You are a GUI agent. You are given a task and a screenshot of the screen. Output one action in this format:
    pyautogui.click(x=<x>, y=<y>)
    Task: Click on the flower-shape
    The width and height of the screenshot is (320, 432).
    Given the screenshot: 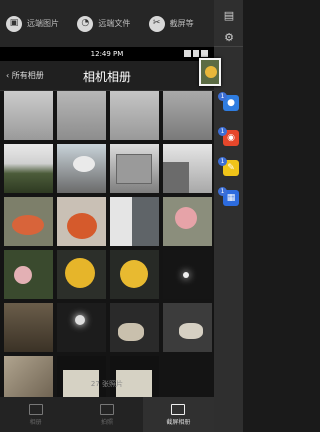 What is the action you would take?
    pyautogui.click(x=211, y=72)
    